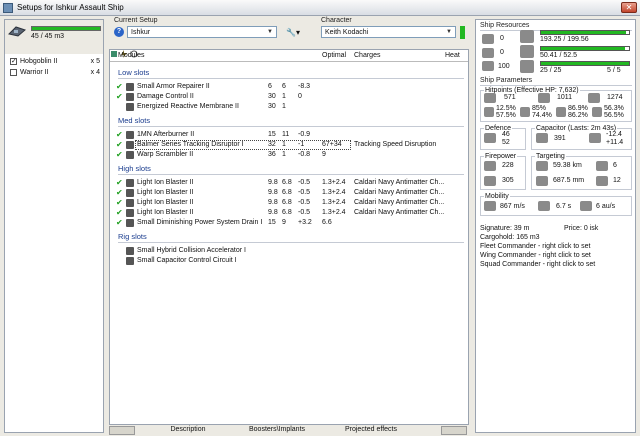 The image size is (640, 436). What do you see at coordinates (535, 246) in the screenshot?
I see `fleet-commander: Fleet Commander - right click to set` at bounding box center [535, 246].